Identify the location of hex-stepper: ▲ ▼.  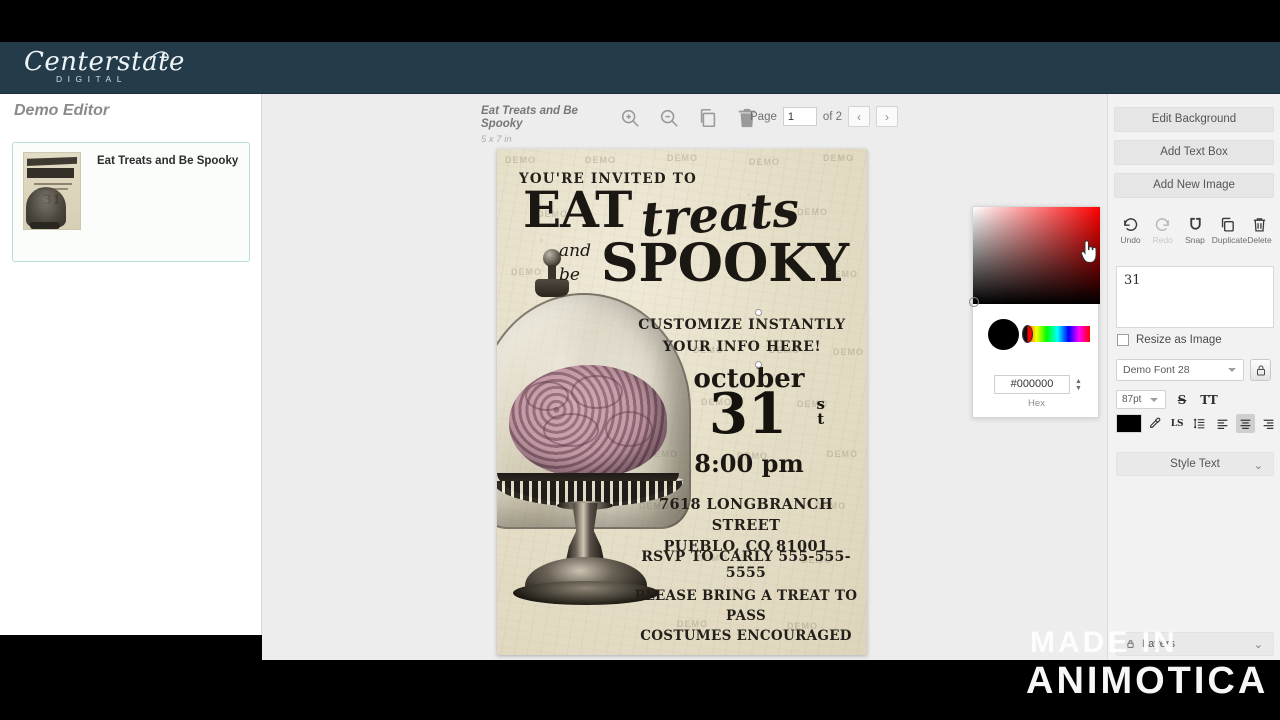
(1078, 384).